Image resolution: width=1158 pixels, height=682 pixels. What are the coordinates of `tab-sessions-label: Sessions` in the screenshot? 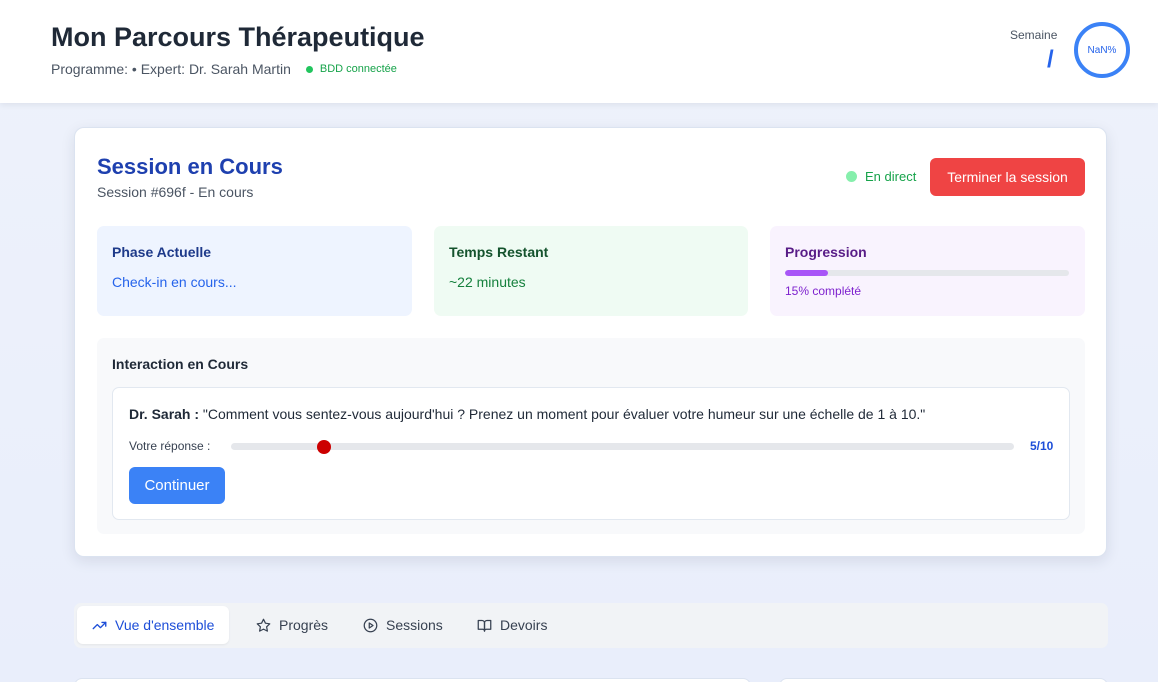 It's located at (414, 625).